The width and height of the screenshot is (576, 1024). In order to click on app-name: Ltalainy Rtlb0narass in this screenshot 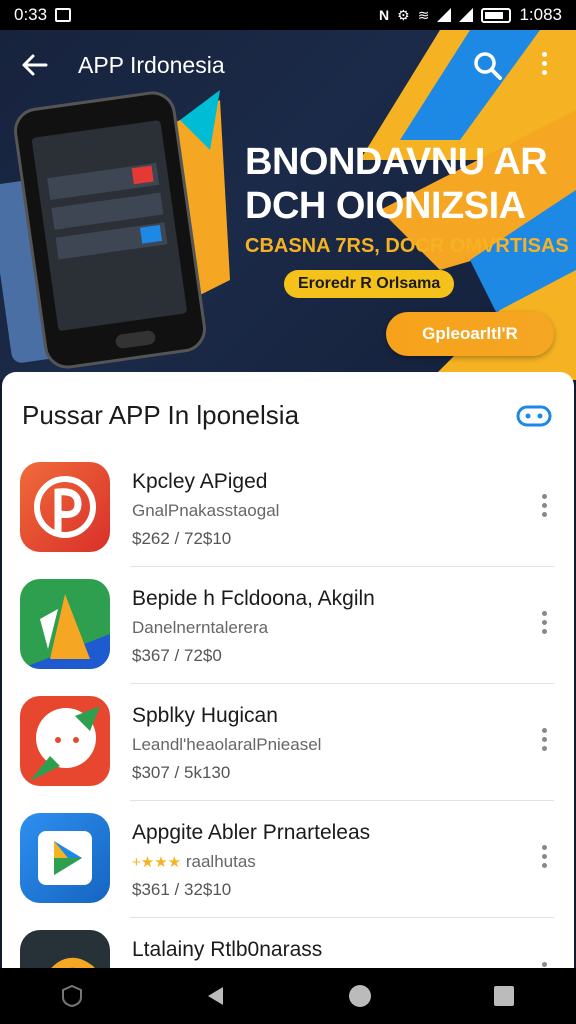, I will do `click(227, 949)`.